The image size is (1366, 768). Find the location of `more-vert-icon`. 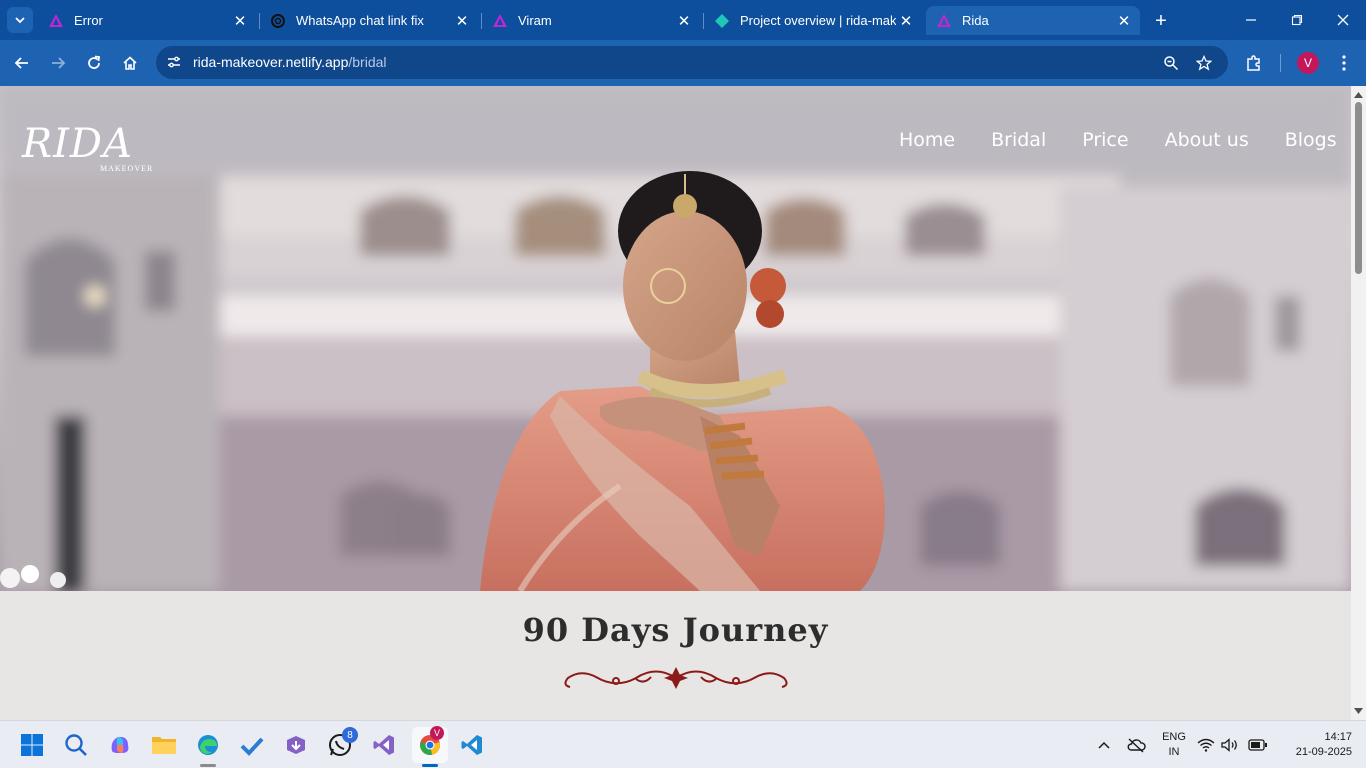

more-vert-icon is located at coordinates (1344, 63).